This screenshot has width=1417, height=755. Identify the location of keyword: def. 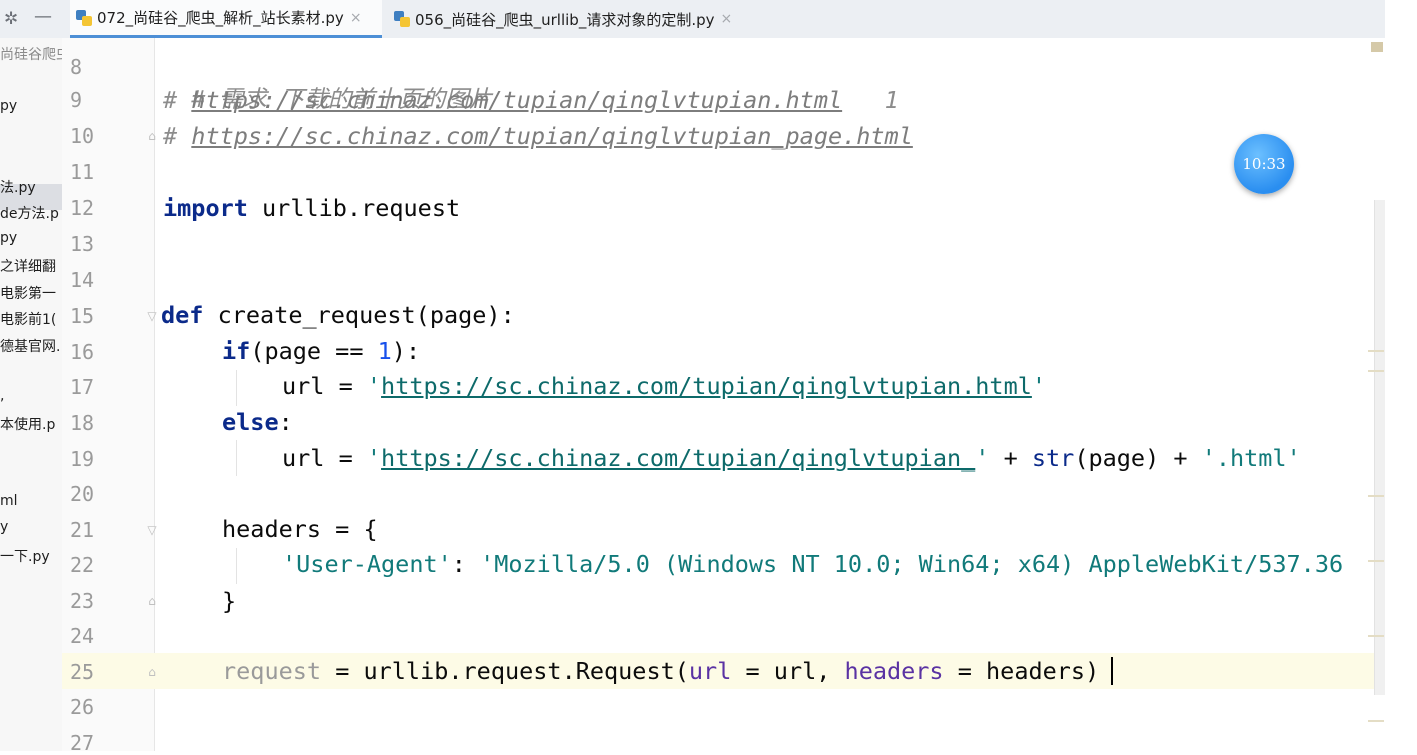
(182, 315).